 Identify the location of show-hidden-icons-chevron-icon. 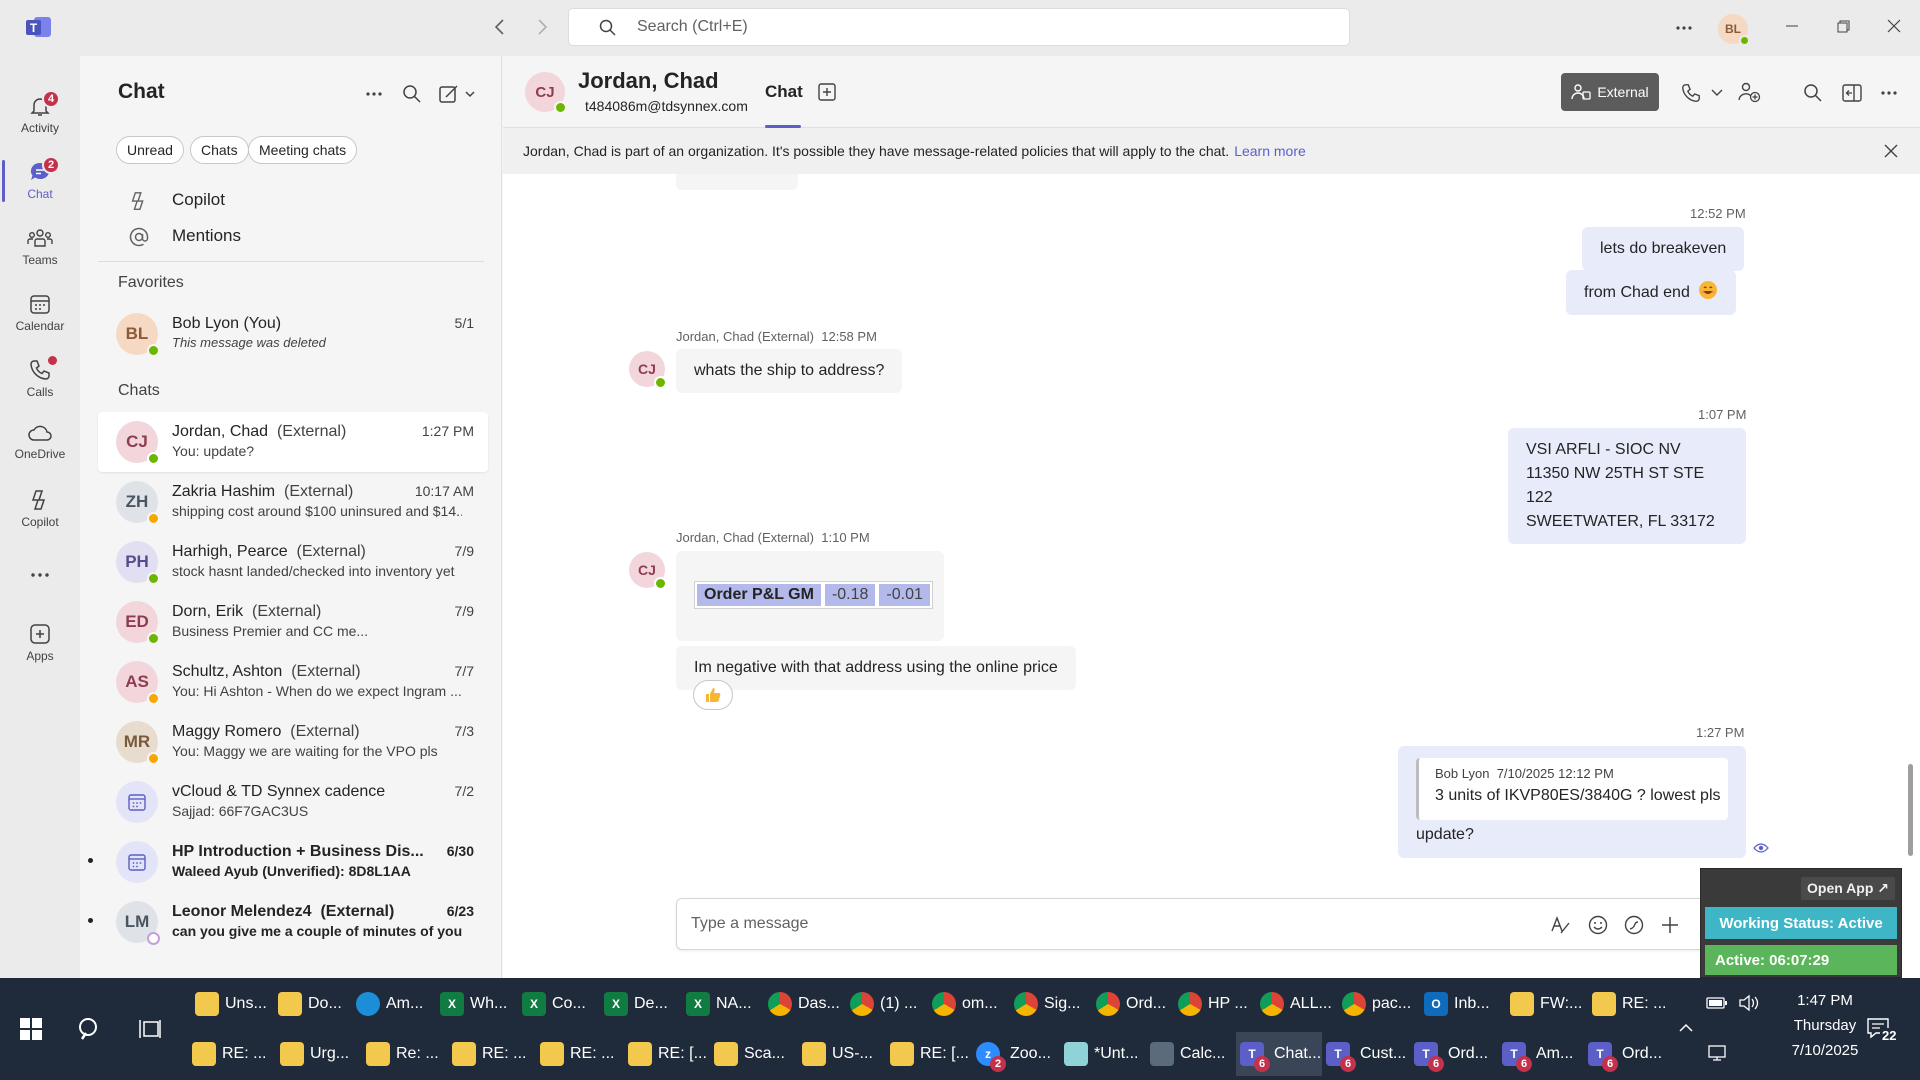
(1686, 1028).